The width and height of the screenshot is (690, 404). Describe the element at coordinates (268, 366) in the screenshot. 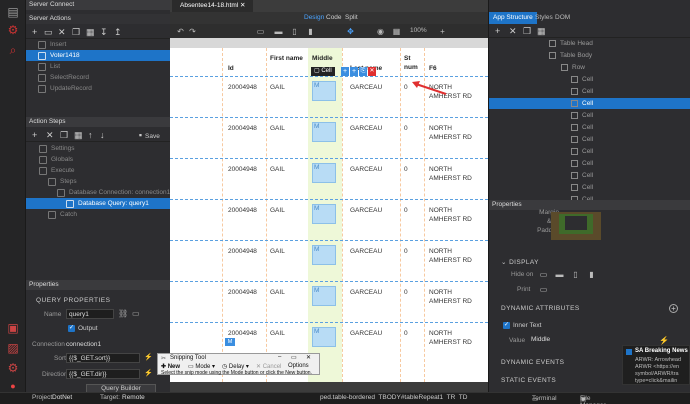

I see `snip-cancel-button: ✕ Cancel` at that location.